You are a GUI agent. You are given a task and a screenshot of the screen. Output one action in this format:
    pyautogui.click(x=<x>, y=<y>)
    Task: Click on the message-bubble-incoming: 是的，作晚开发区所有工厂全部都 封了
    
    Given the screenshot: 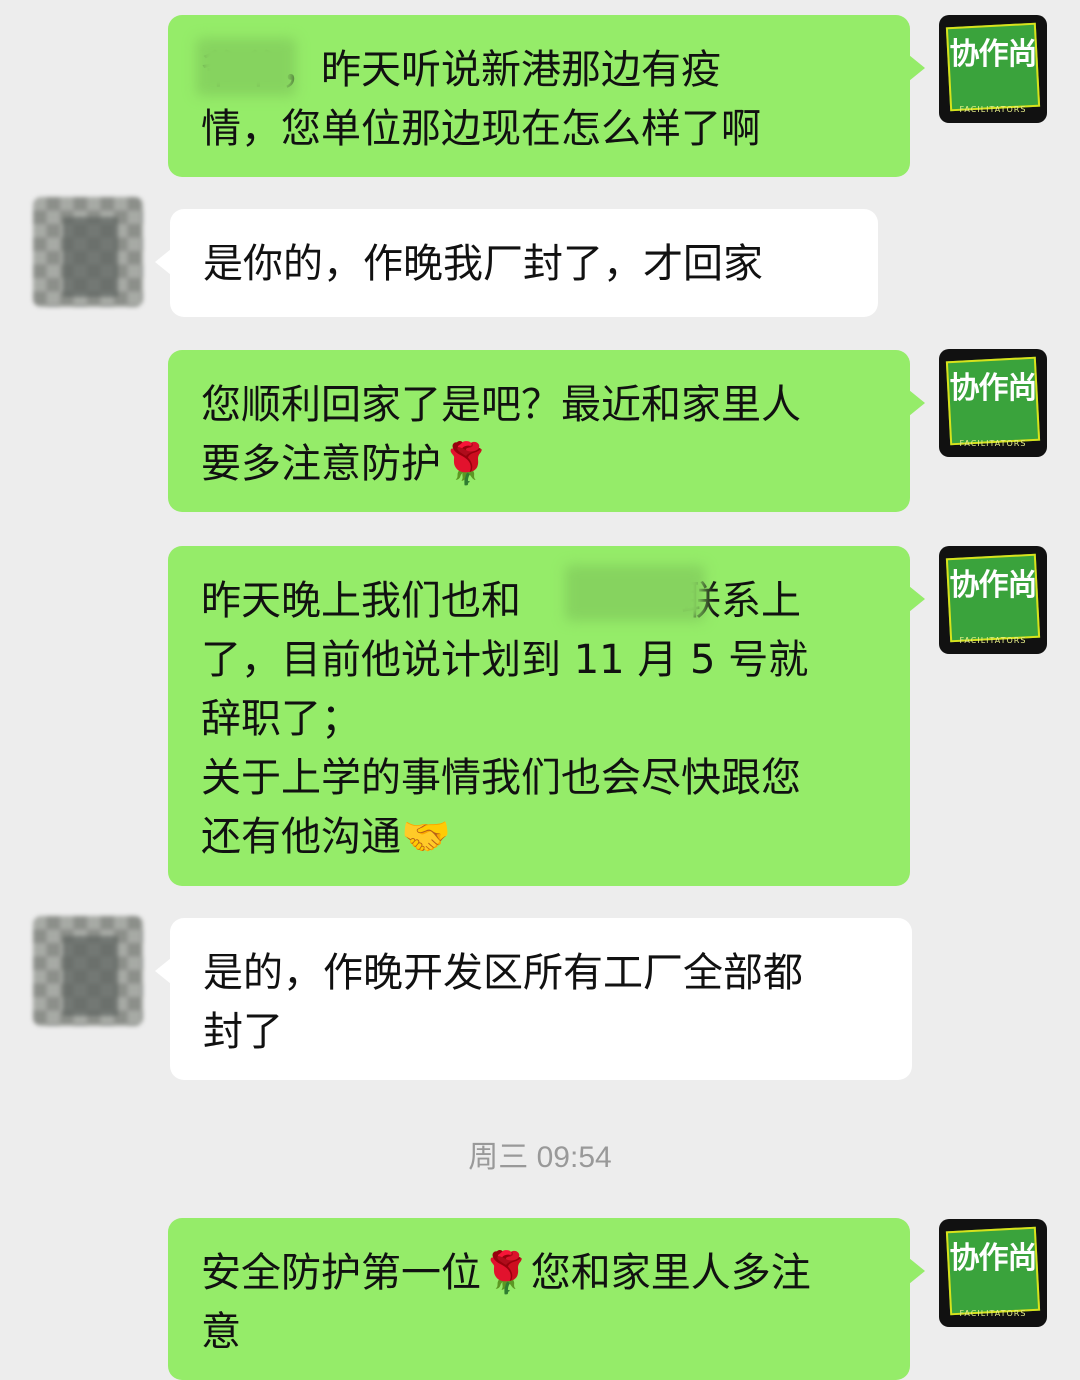 What is the action you would take?
    pyautogui.click(x=533, y=999)
    